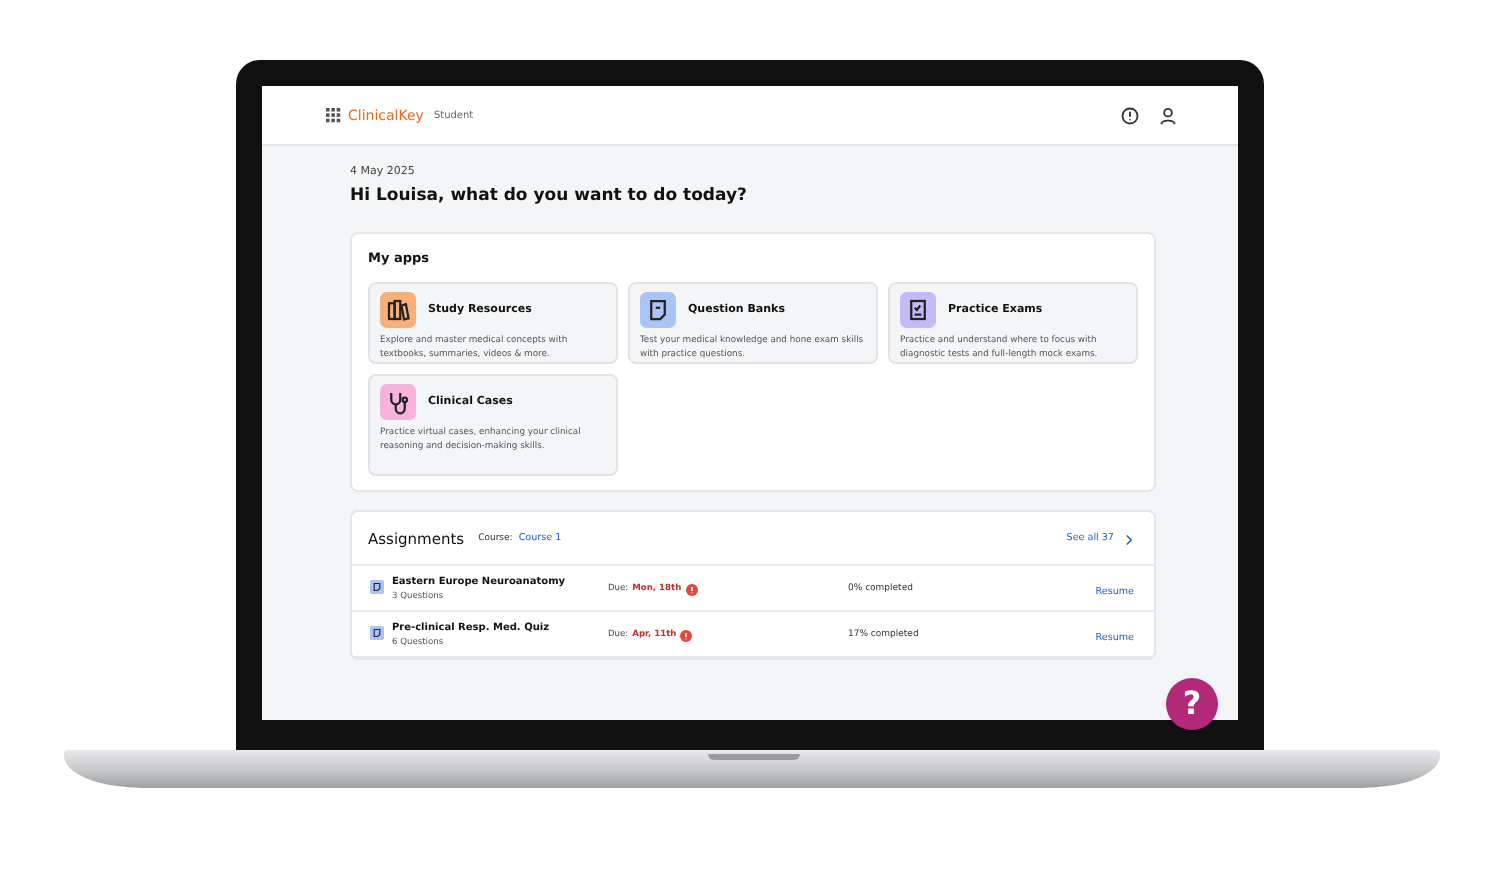 This screenshot has height=882, width=1500. I want to click on user-icon, so click(1168, 115).